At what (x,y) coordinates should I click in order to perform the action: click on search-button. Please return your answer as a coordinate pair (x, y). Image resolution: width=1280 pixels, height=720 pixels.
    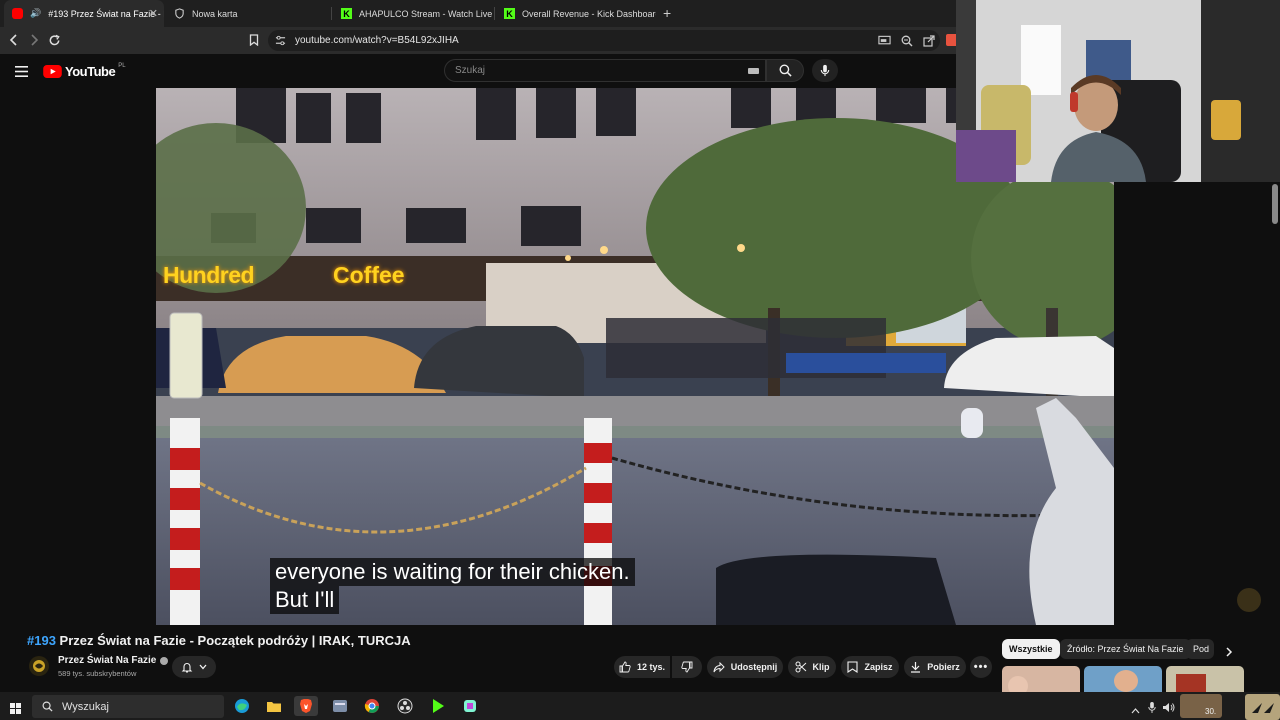
    Looking at the image, I should click on (785, 70).